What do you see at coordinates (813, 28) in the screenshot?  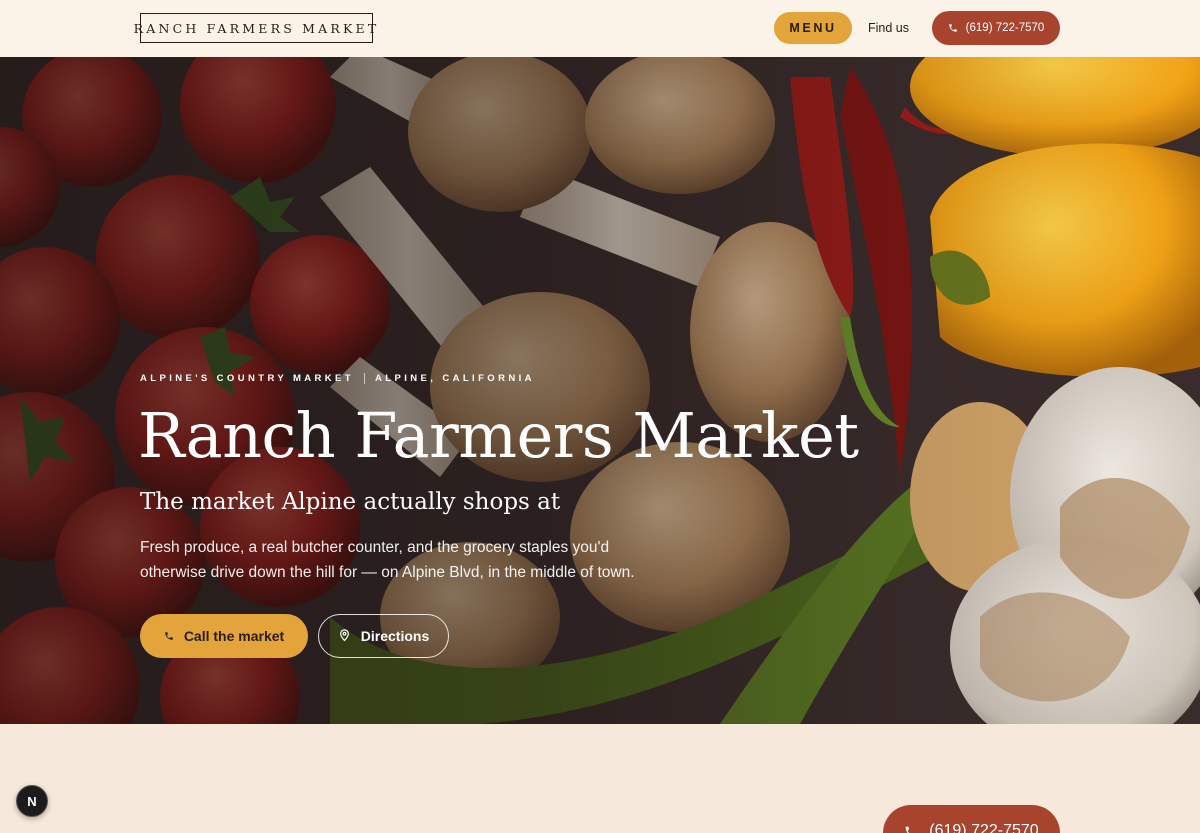 I see `menu-button: MENU` at bounding box center [813, 28].